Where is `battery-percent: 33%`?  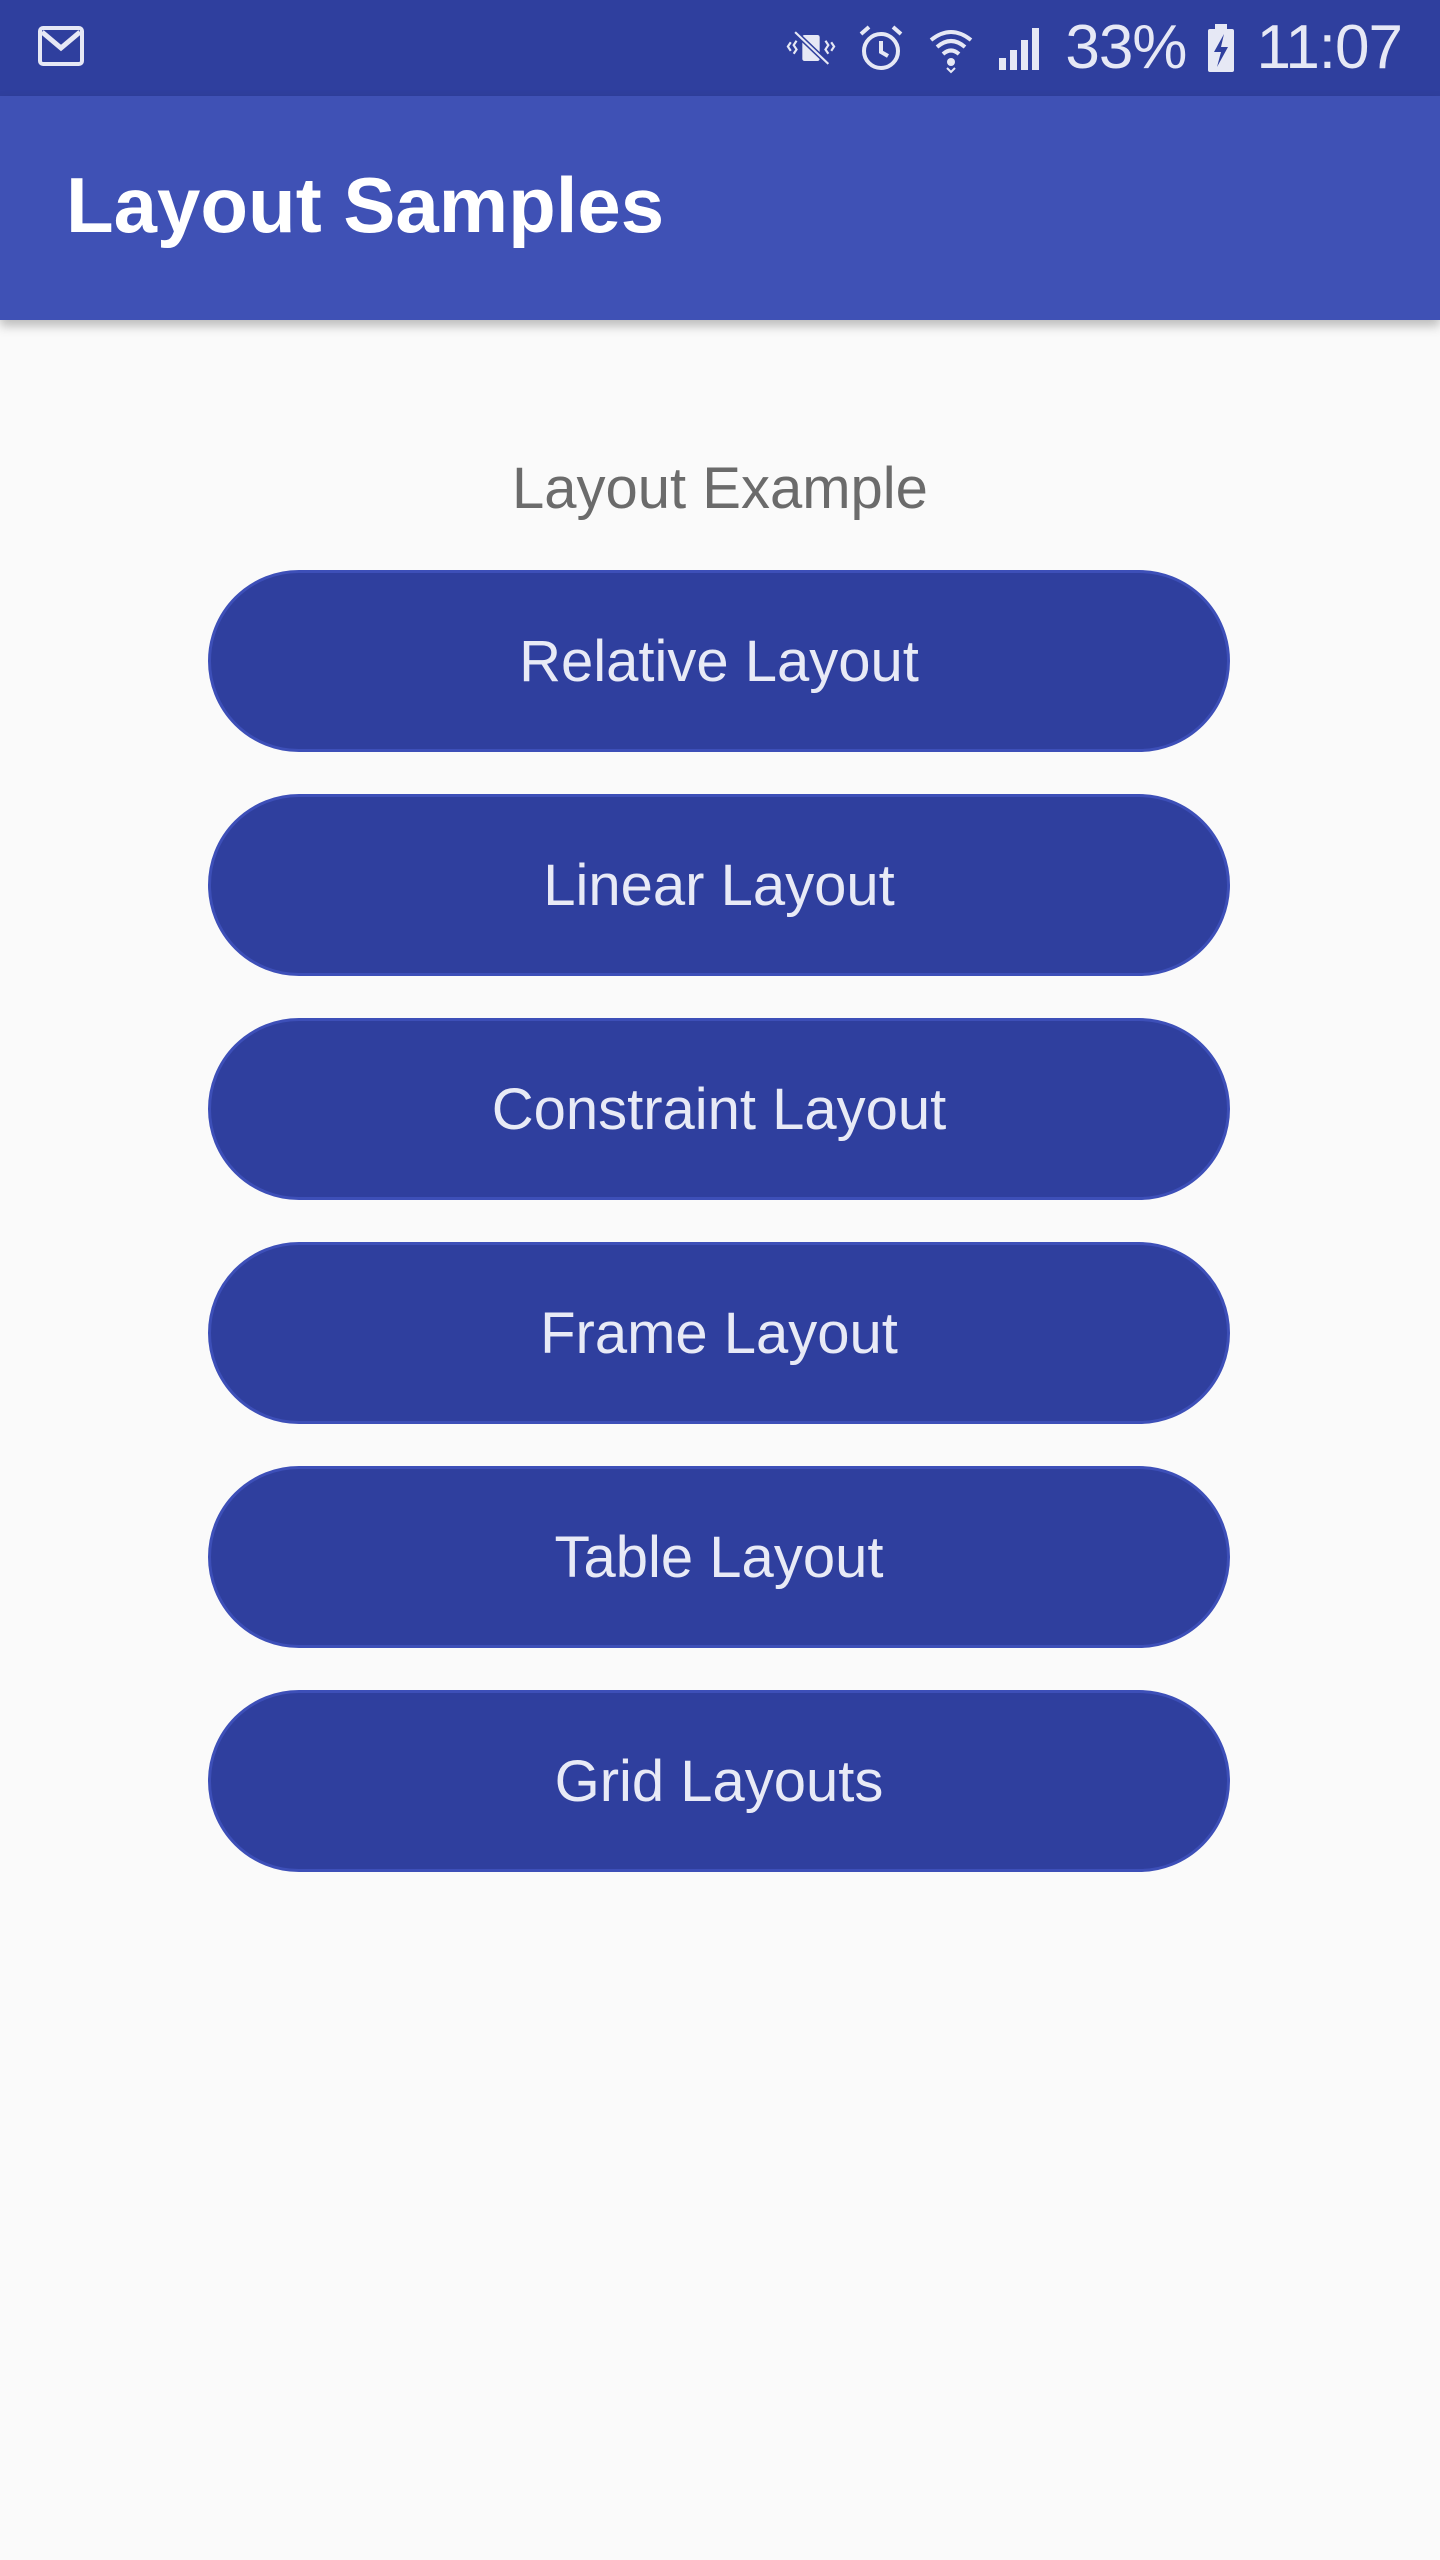 battery-percent: 33% is located at coordinates (1126, 47).